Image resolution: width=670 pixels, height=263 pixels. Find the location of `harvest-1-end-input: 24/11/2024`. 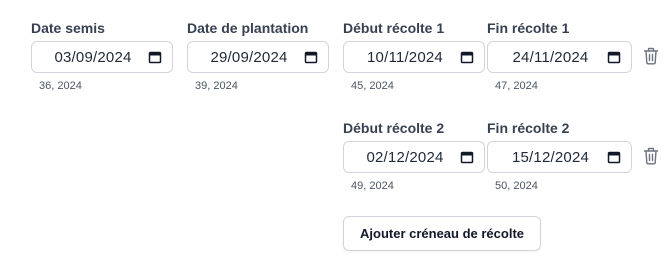

harvest-1-end-input: 24/11/2024 is located at coordinates (559, 57).